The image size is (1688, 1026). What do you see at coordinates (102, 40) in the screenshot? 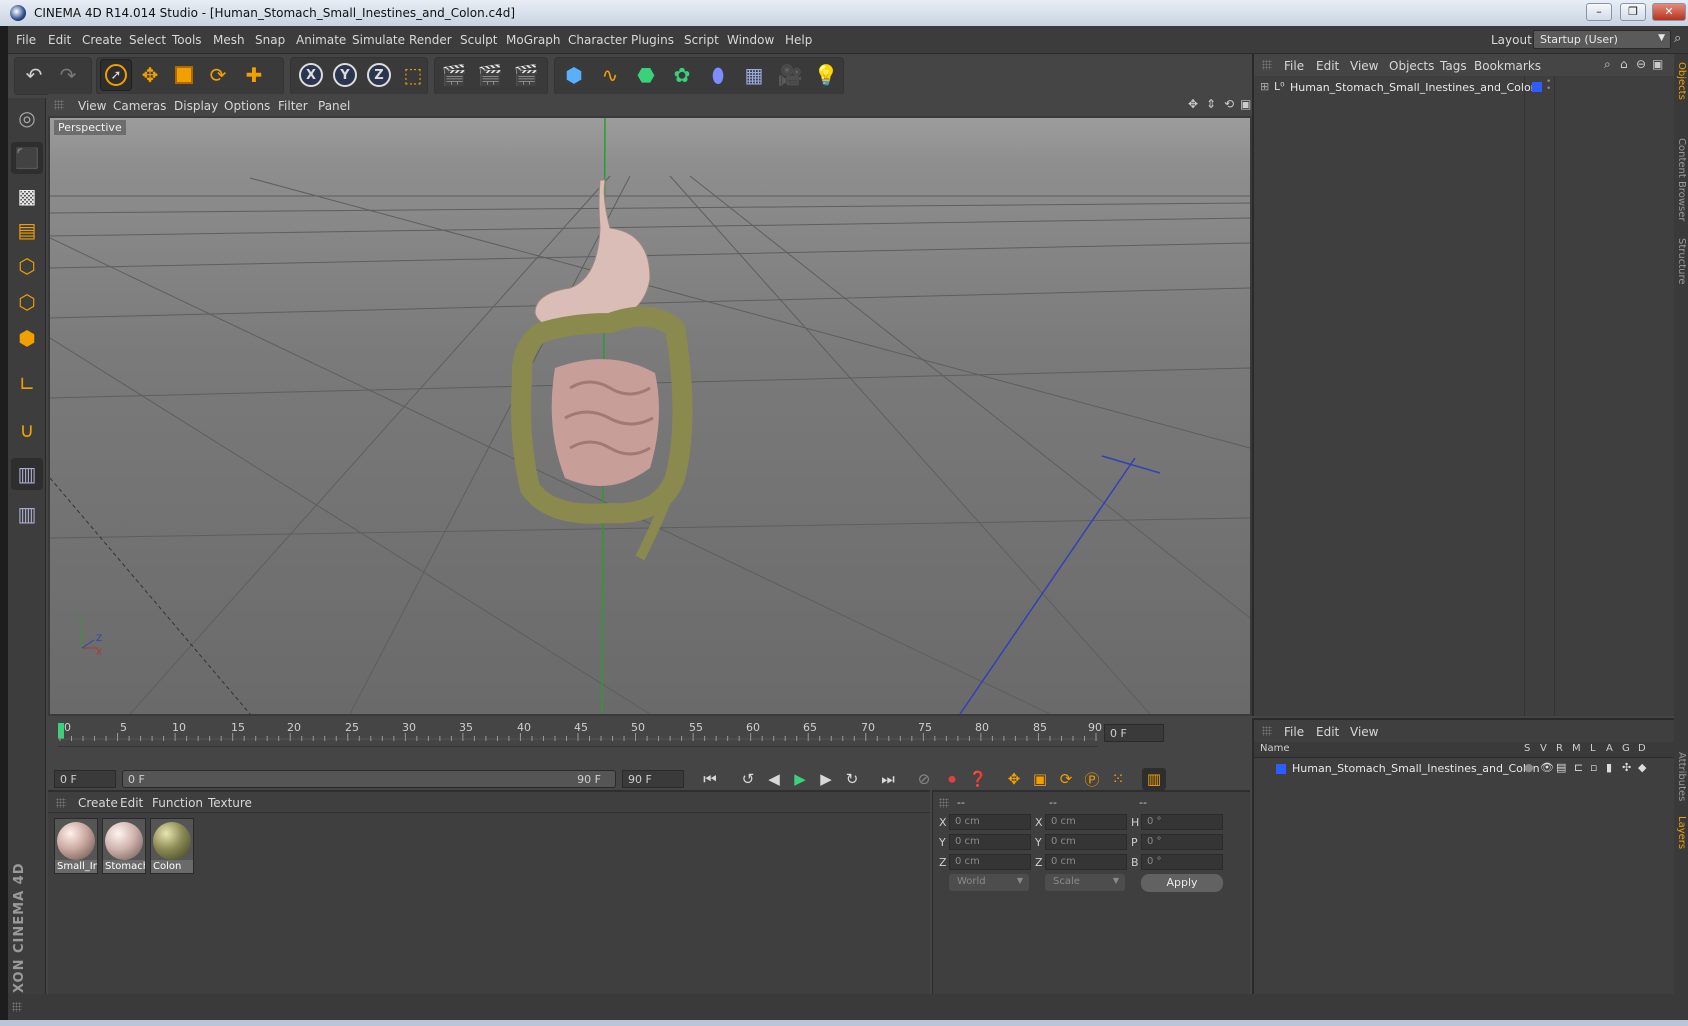
I see `menu-create: Create` at bounding box center [102, 40].